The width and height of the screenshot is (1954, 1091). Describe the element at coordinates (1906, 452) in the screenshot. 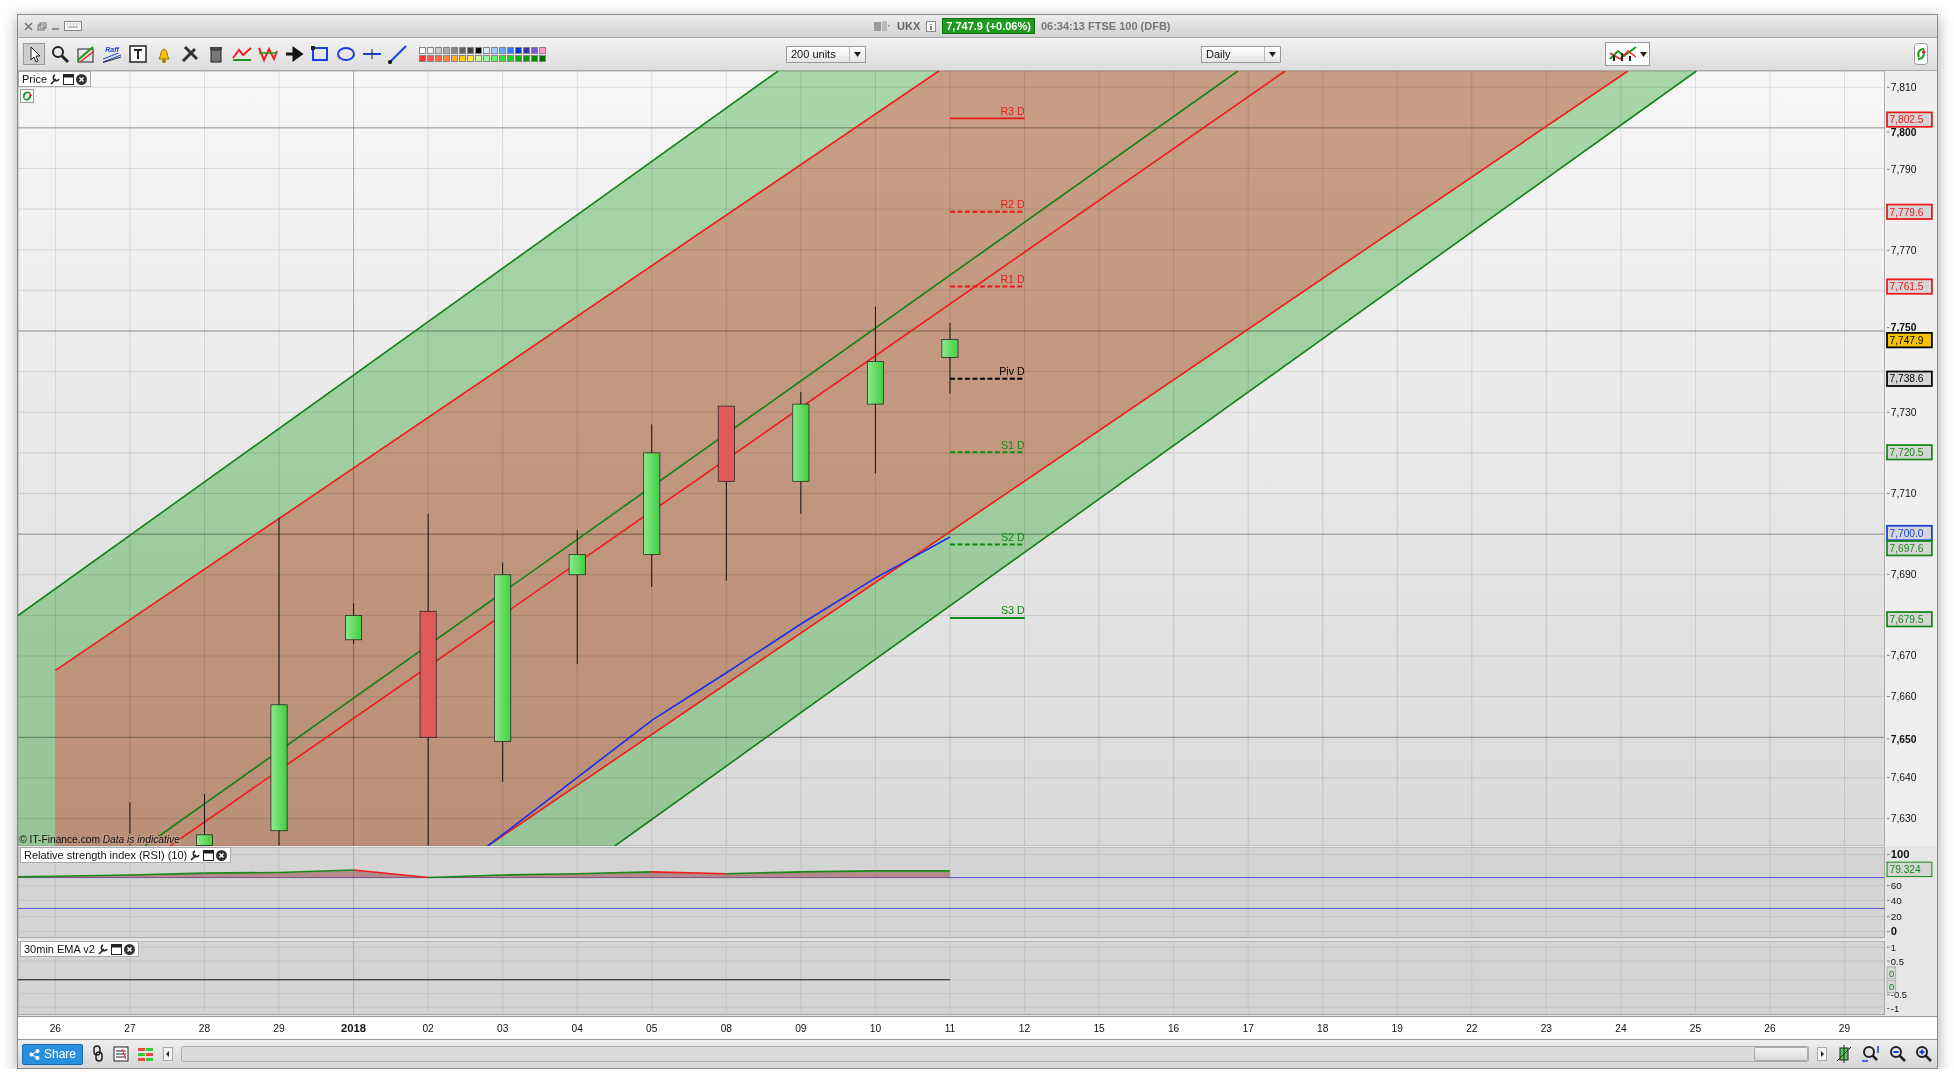

I see `price-label: 7,720.5` at that location.